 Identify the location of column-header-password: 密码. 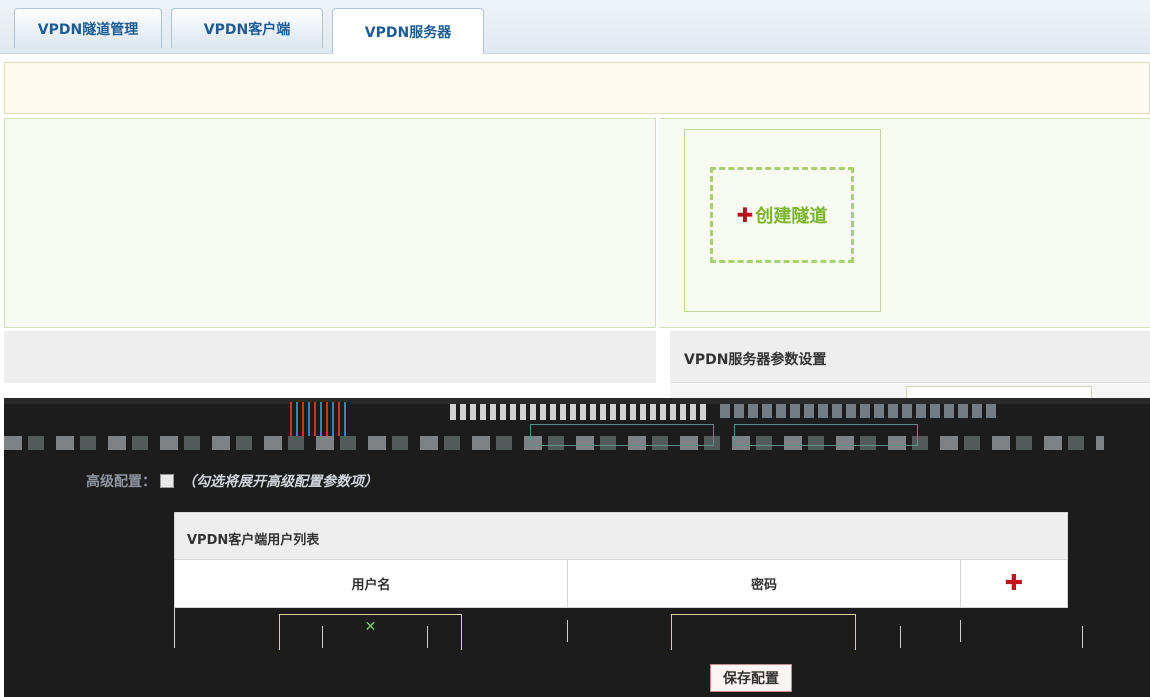
(764, 584).